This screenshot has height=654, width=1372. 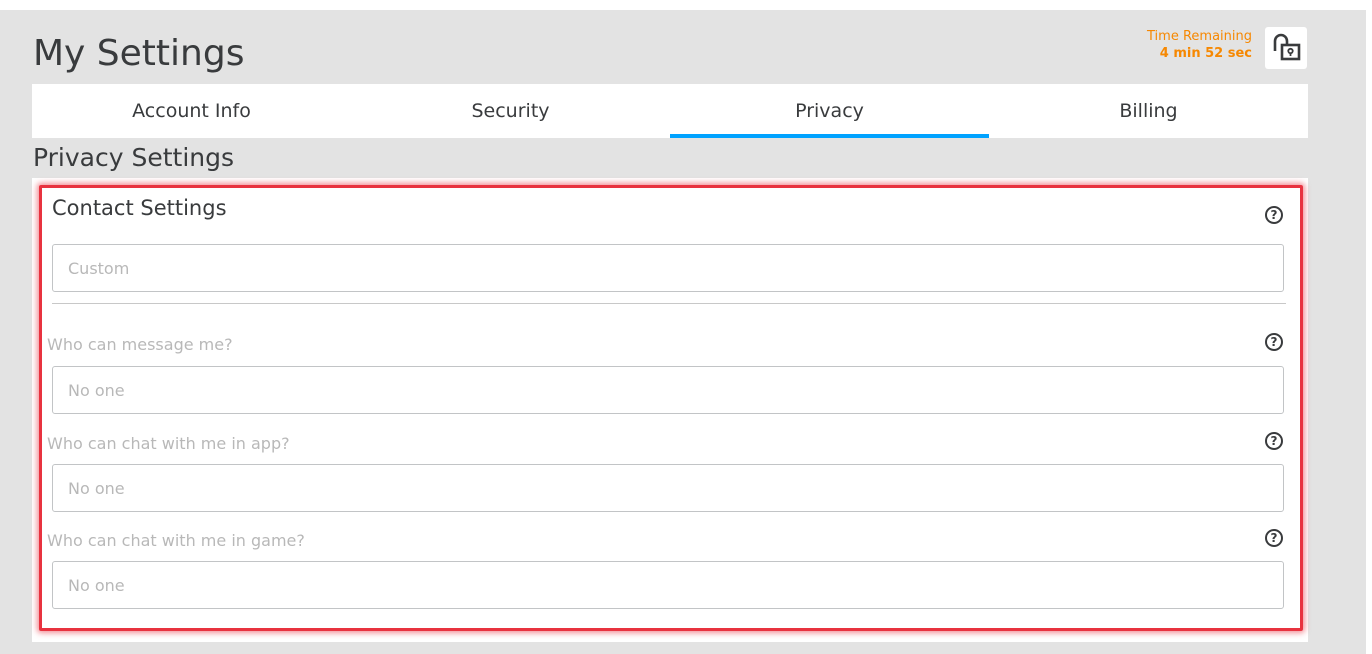 I want to click on who-can-chat-game-label: Who can chat with me in game?, so click(x=176, y=540).